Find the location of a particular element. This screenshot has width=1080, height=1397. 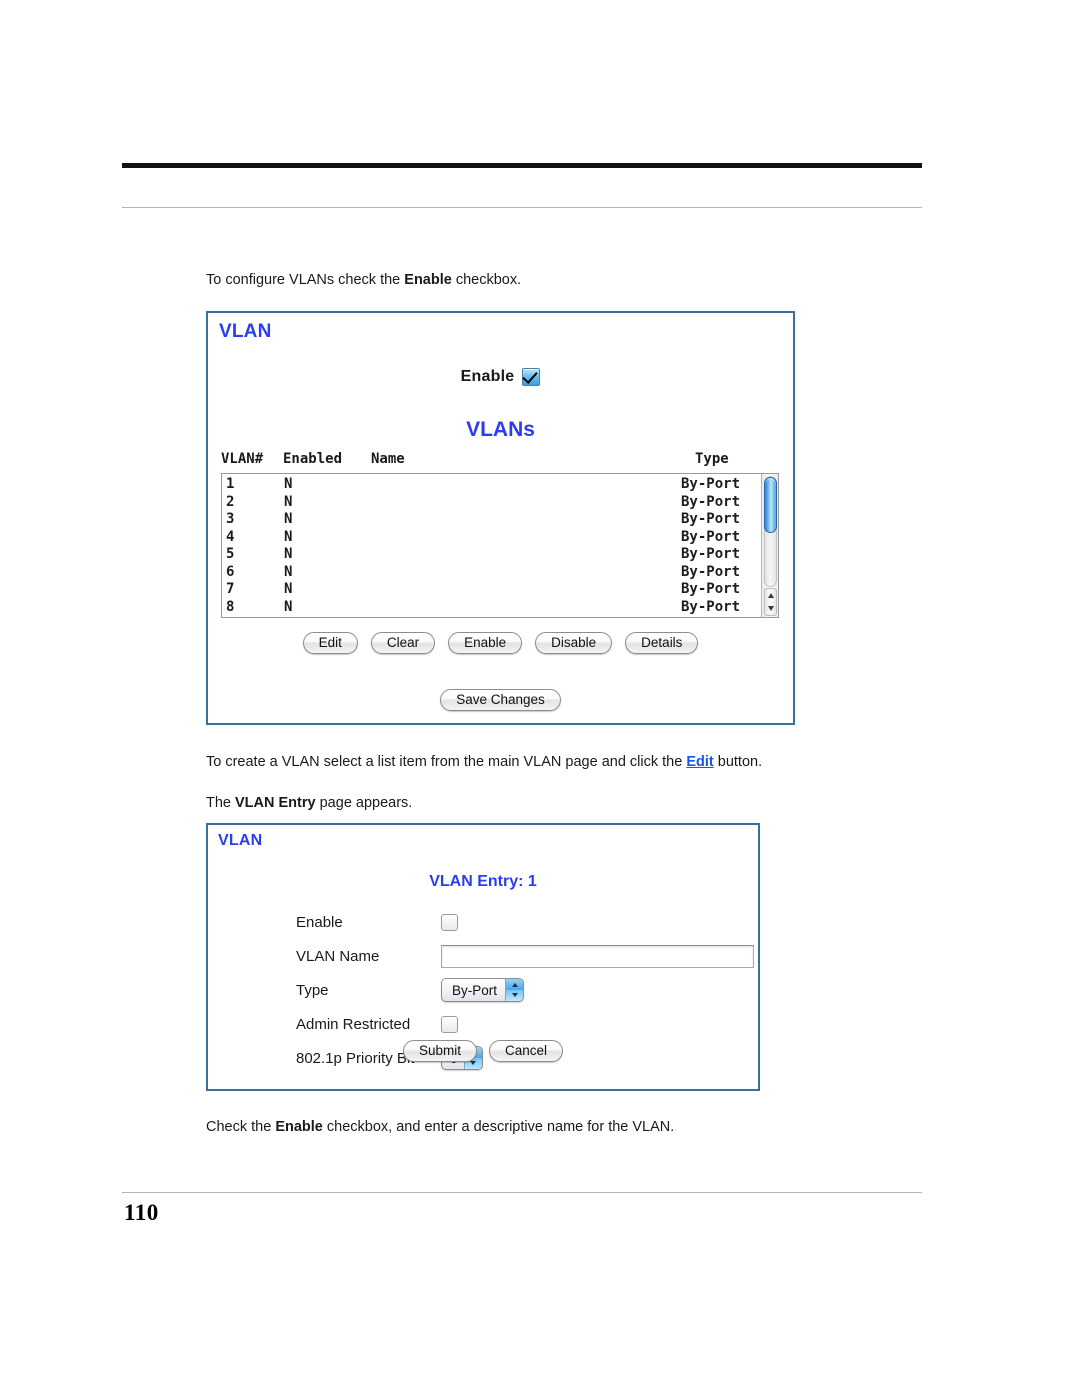

scrollbar-arrow-buttons is located at coordinates (770, 602).